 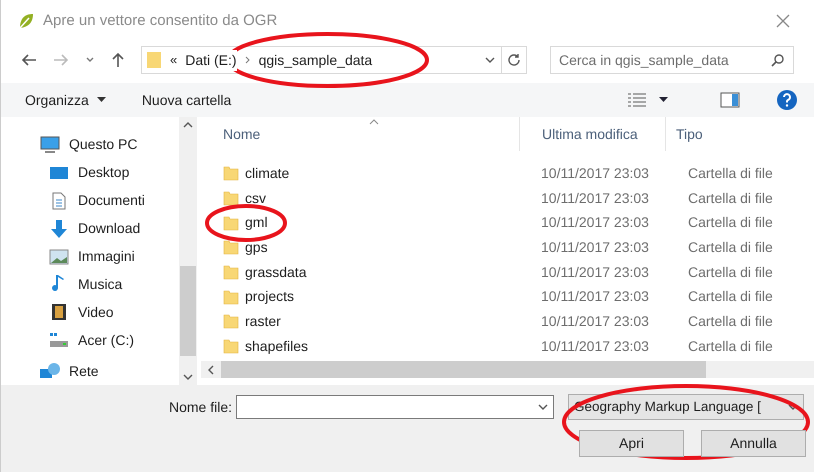 I want to click on address-bar: « Dati (E:) qgis_sample_data, so click(x=334, y=60).